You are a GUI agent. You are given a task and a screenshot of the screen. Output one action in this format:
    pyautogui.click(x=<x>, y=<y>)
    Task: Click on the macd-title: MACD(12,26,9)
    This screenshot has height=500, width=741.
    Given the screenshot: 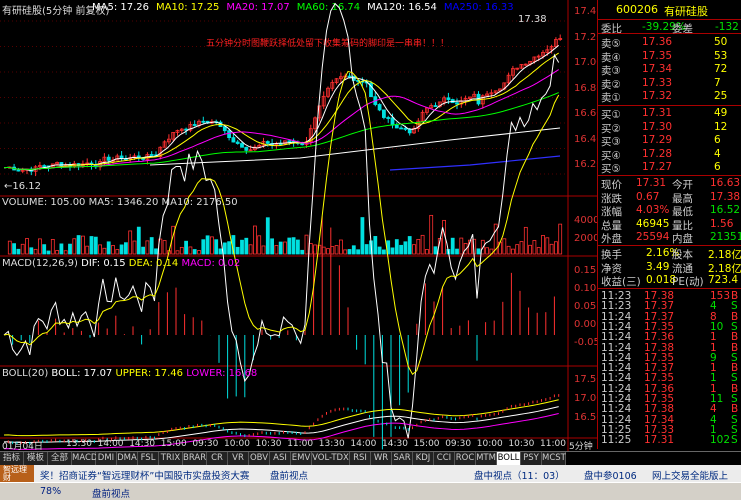 What is the action you would take?
    pyautogui.click(x=40, y=263)
    